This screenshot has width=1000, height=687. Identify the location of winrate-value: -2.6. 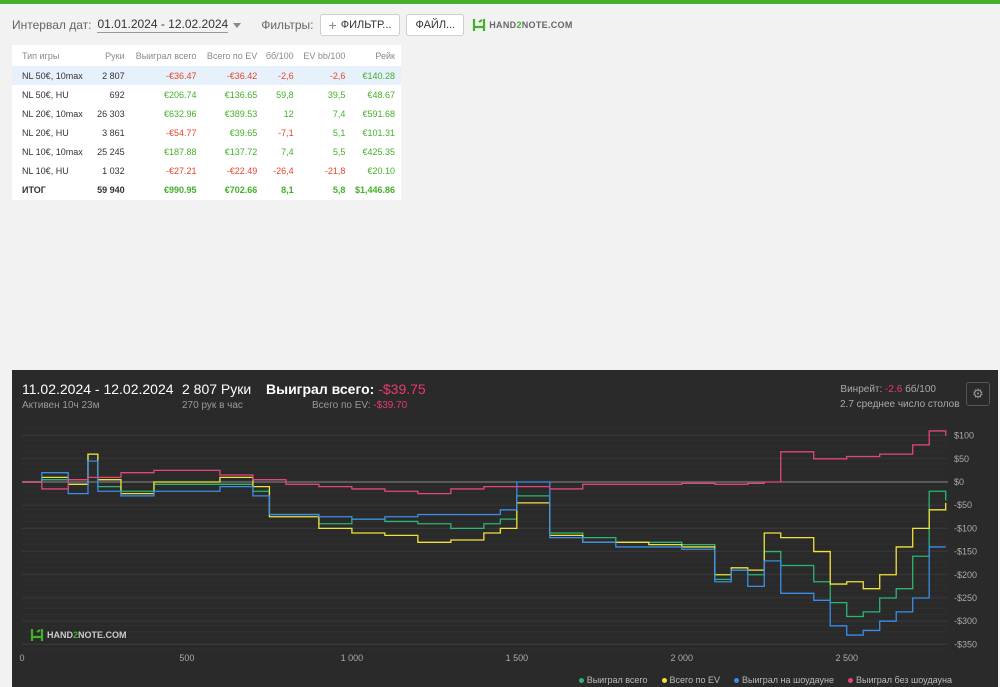
(894, 389).